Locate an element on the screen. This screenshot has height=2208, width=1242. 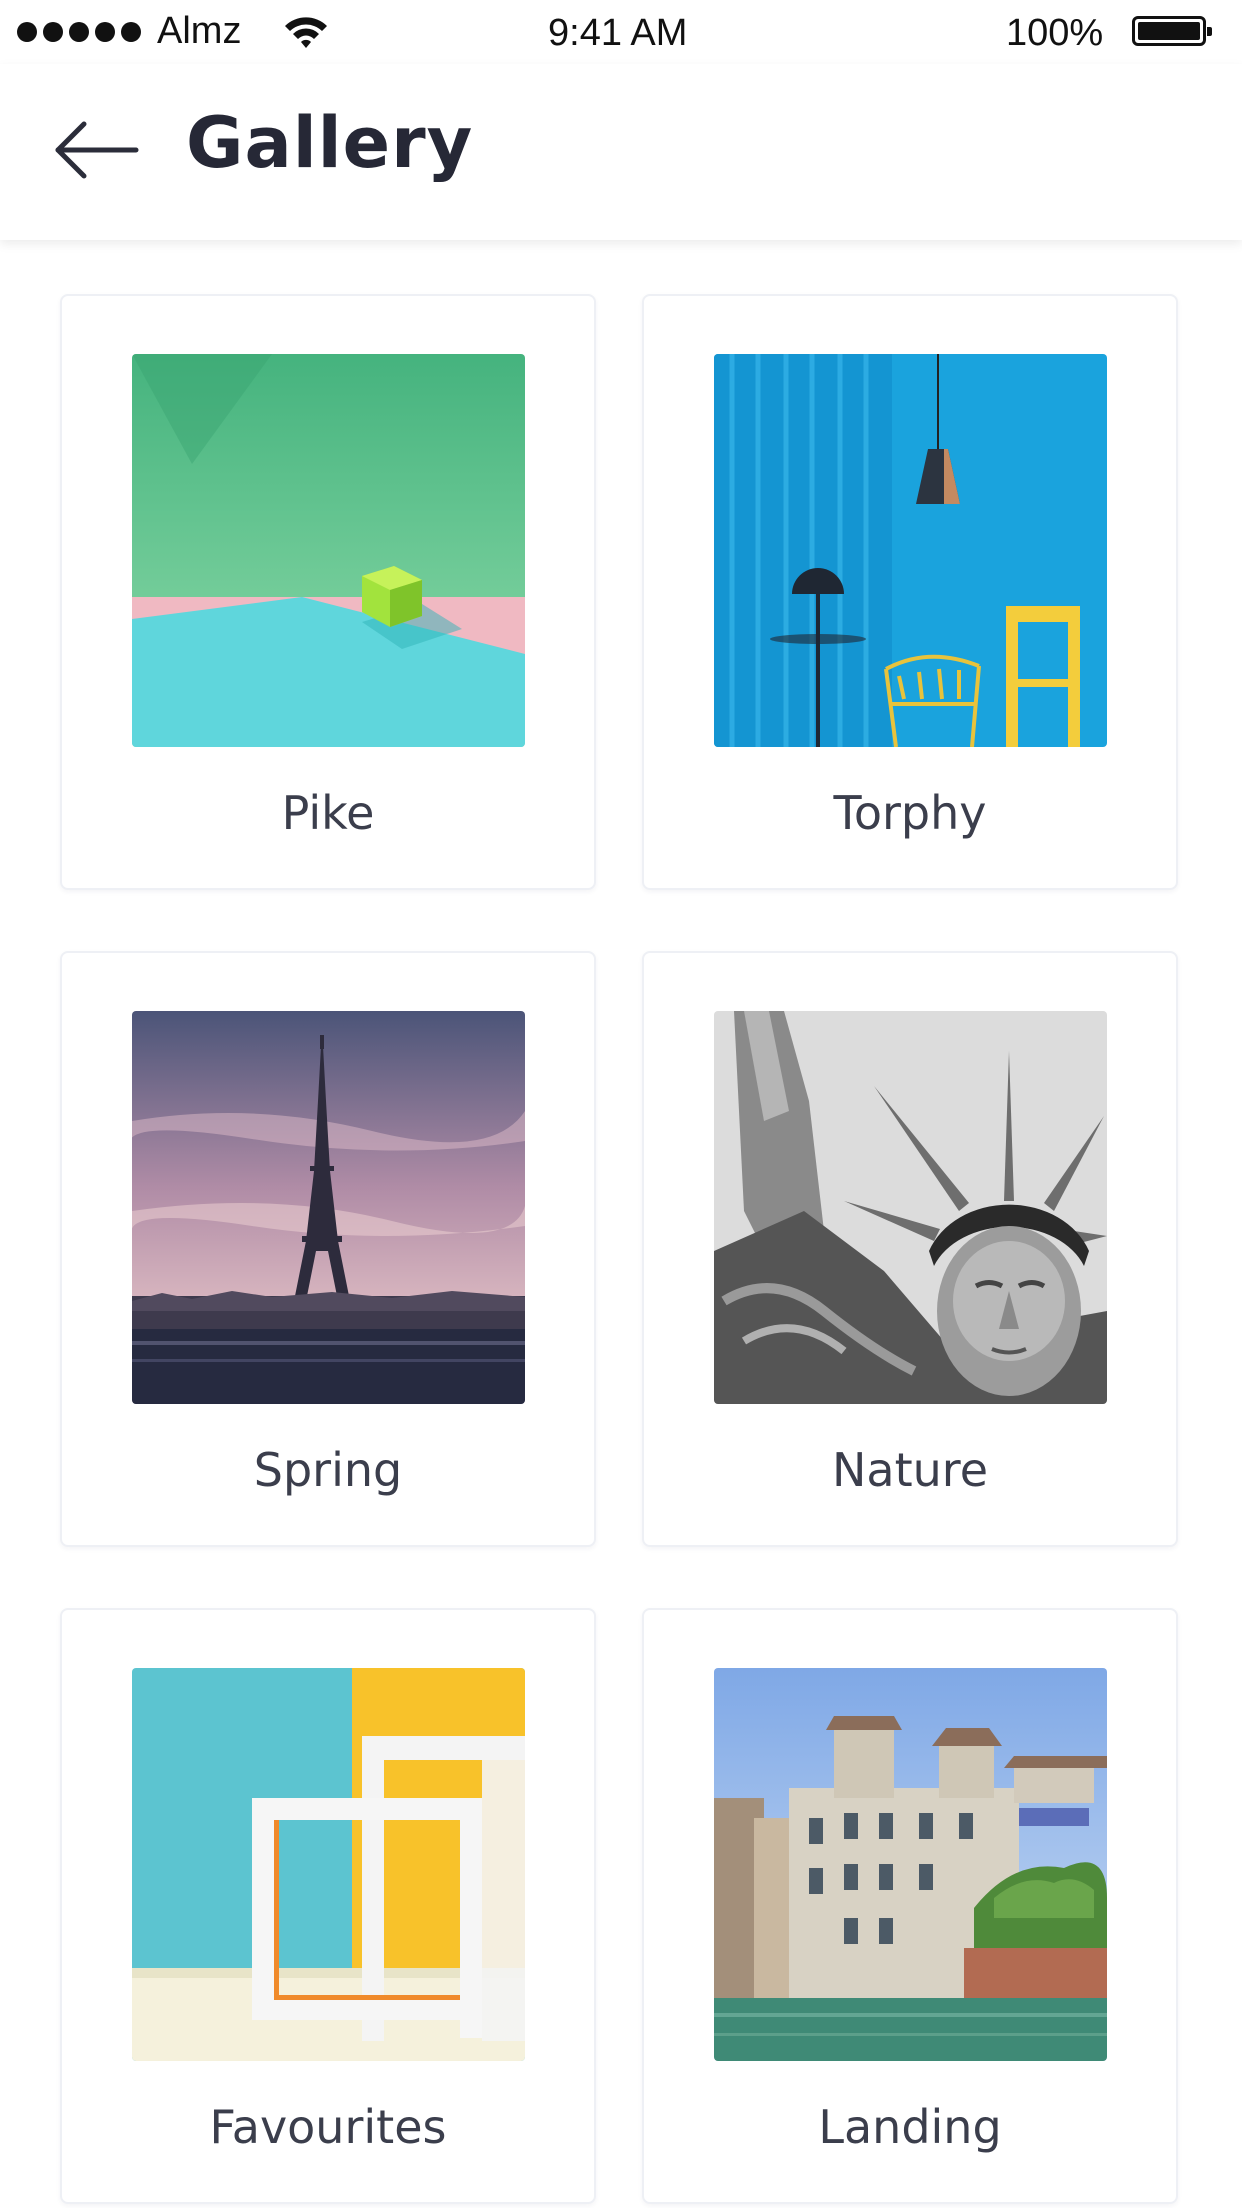
back-button is located at coordinates (97, 150).